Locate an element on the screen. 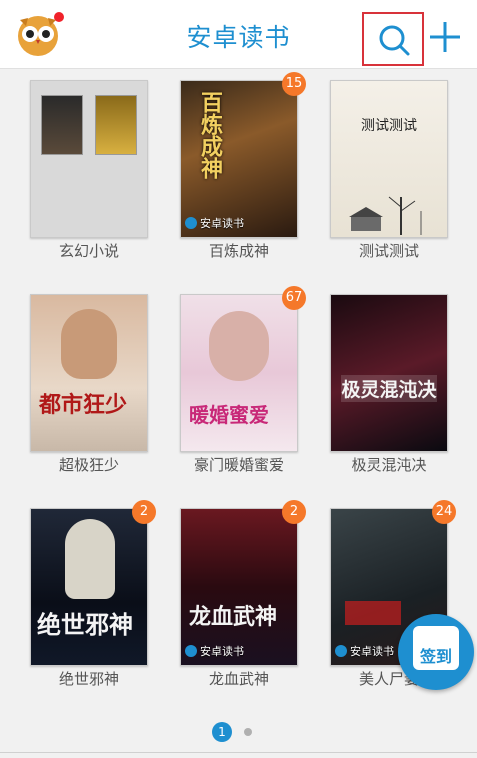  book-title: 龙血武神 is located at coordinates (238, 679).